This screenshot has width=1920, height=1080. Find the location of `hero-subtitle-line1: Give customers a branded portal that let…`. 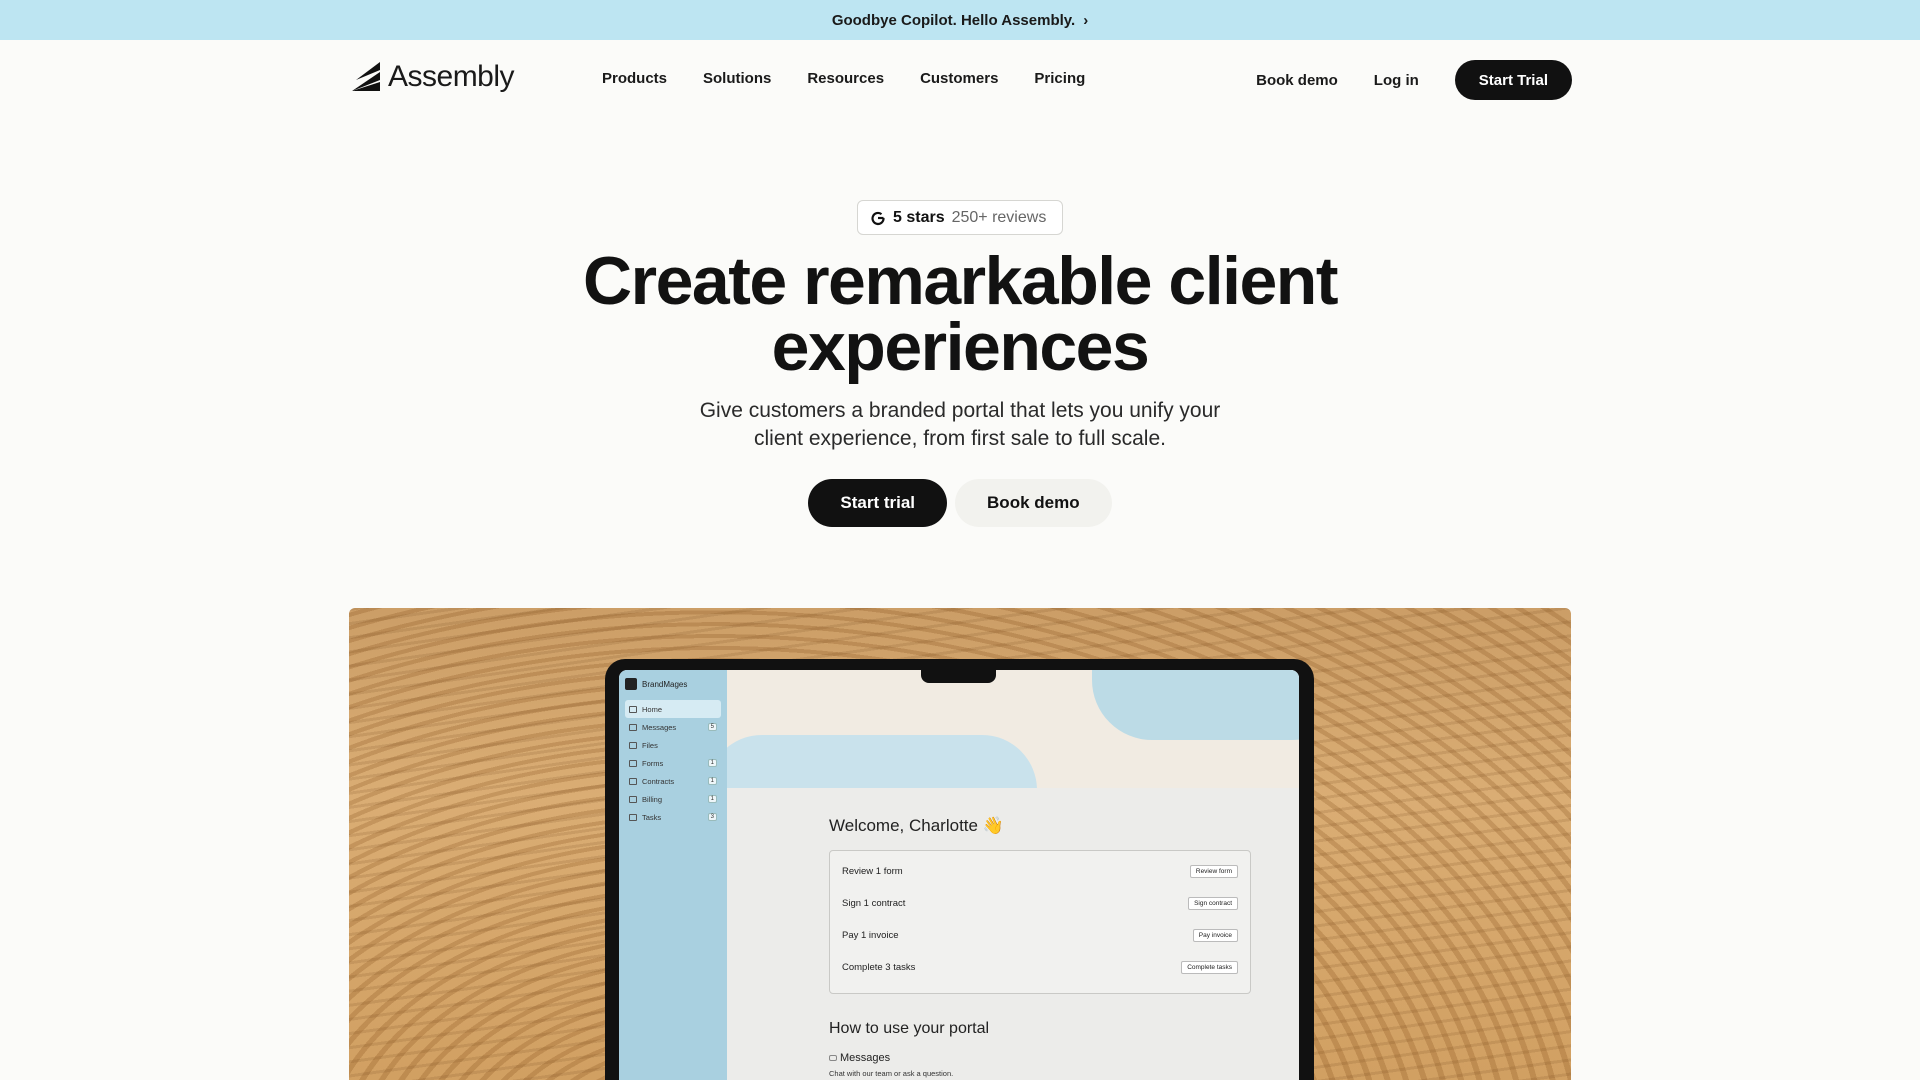

hero-subtitle-line1: Give customers a branded portal that let… is located at coordinates (960, 410).